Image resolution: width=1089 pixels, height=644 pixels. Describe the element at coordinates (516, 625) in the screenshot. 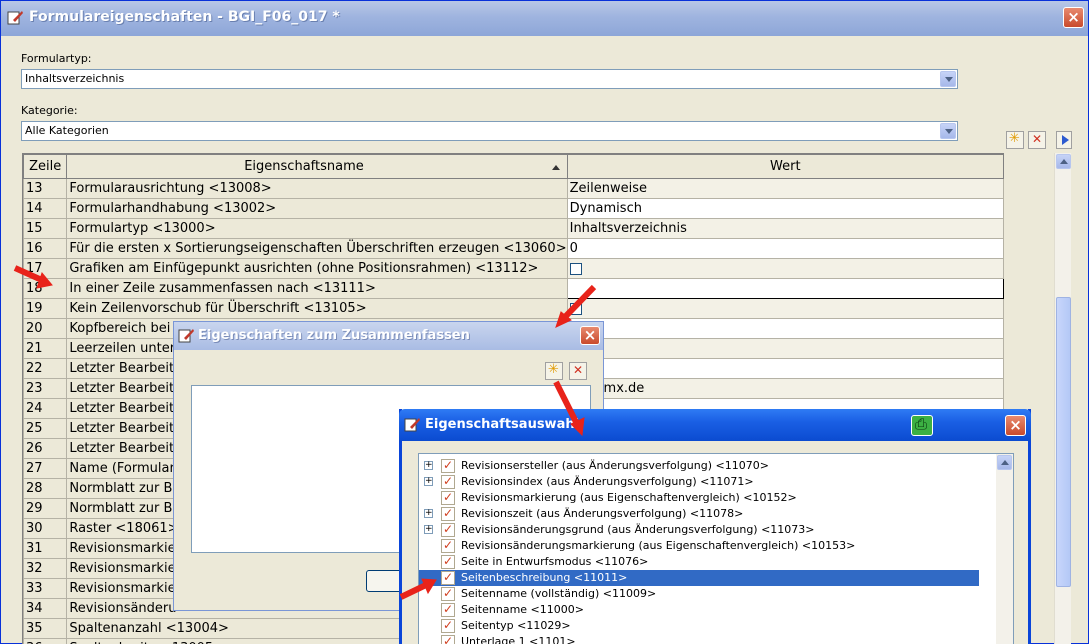

I see `tree-item-label: Seitentyp <11029>` at that location.